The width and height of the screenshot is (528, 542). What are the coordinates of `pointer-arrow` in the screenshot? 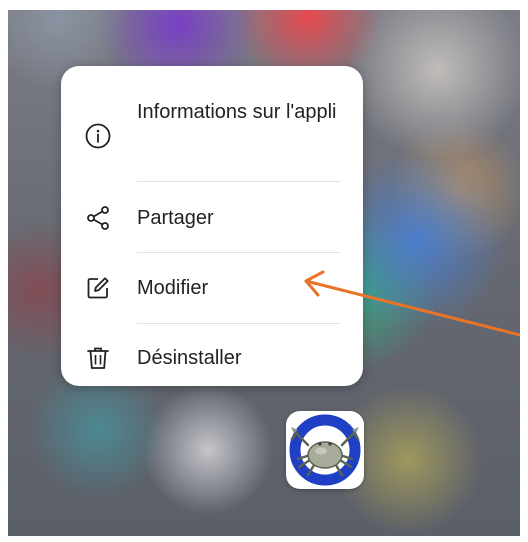 It's located at (412, 303).